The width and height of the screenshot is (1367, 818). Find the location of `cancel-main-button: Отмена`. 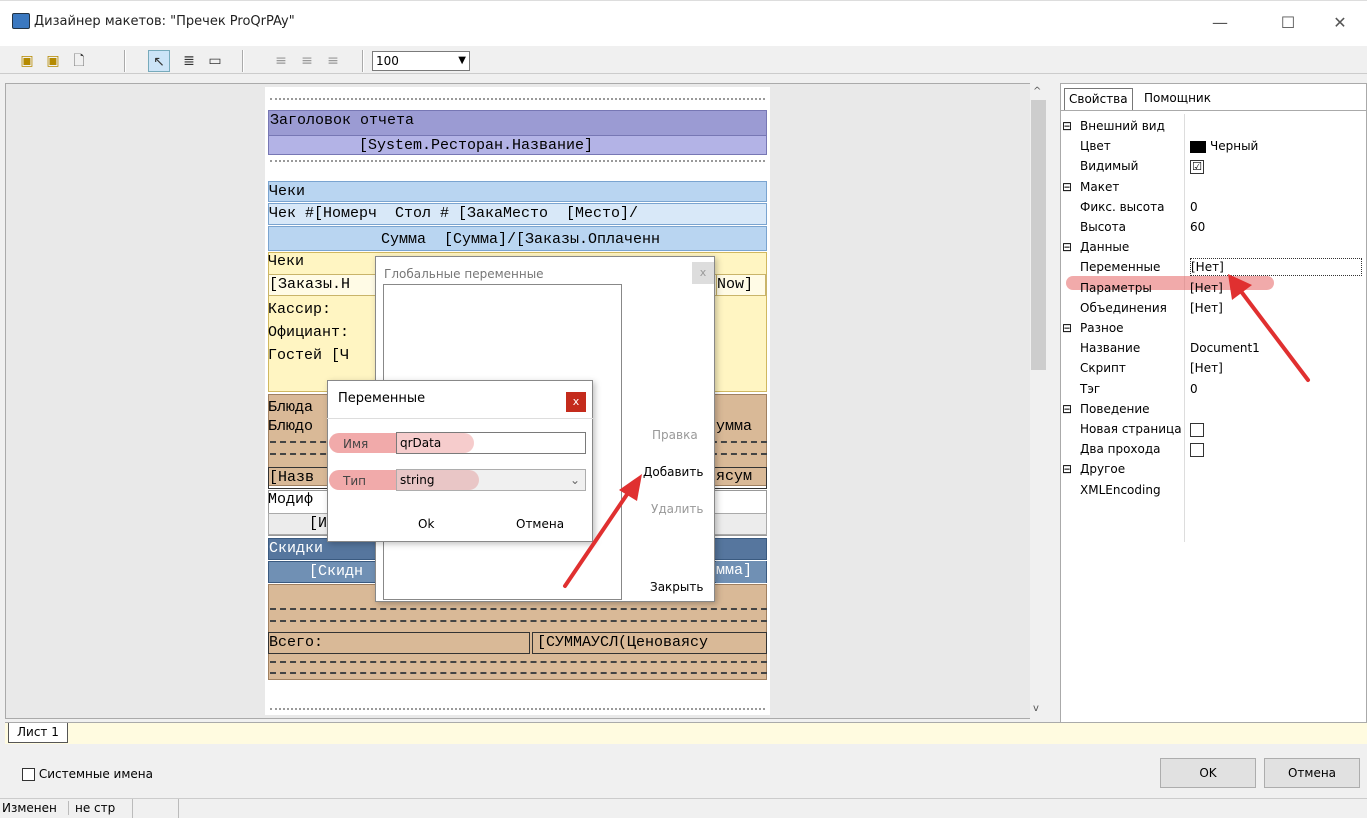

cancel-main-button: Отмена is located at coordinates (1312, 773).